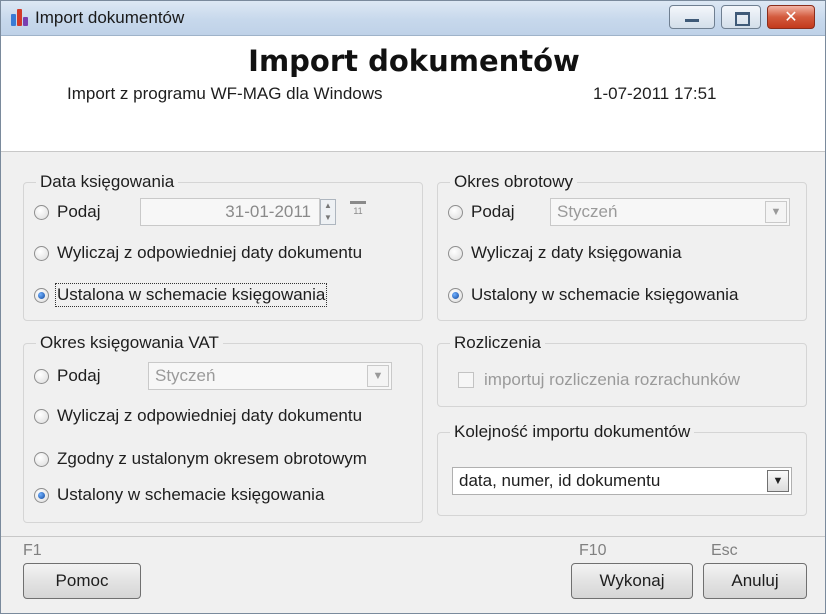  Describe the element at coordinates (632, 581) in the screenshot. I see `execute-button: Wykonaj` at that location.